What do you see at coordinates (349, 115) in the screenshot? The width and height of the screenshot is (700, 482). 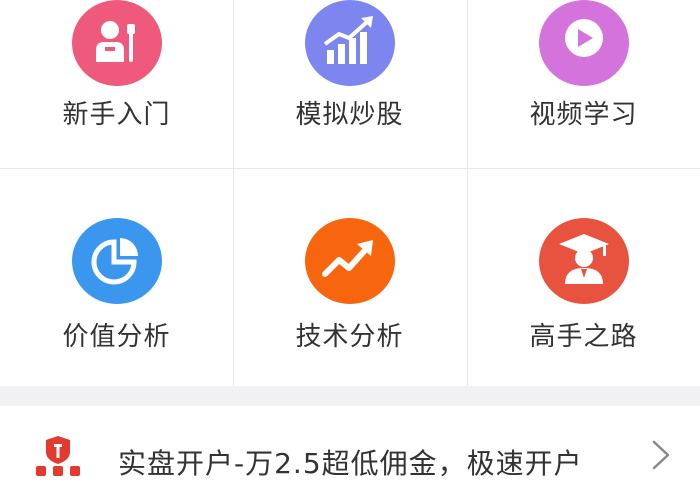 I see `grid-label: 模拟炒股` at bounding box center [349, 115].